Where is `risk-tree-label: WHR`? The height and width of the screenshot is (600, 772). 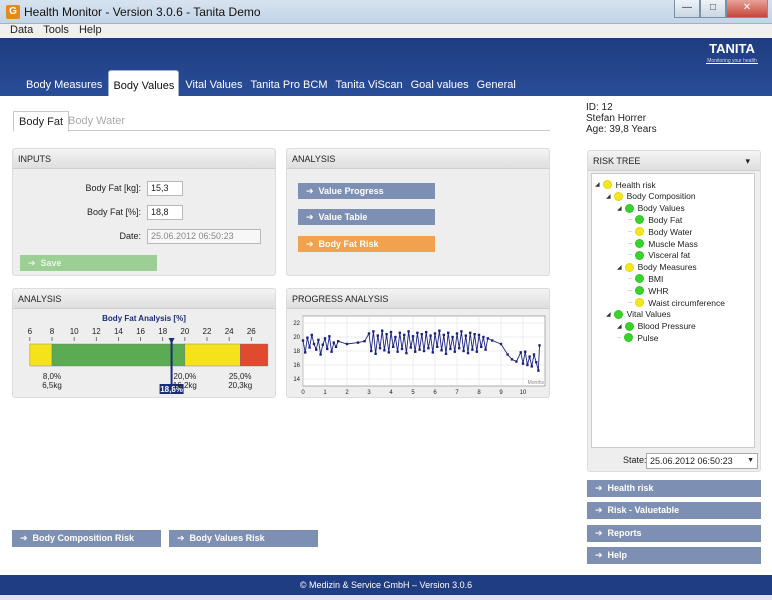 risk-tree-label: WHR is located at coordinates (658, 290).